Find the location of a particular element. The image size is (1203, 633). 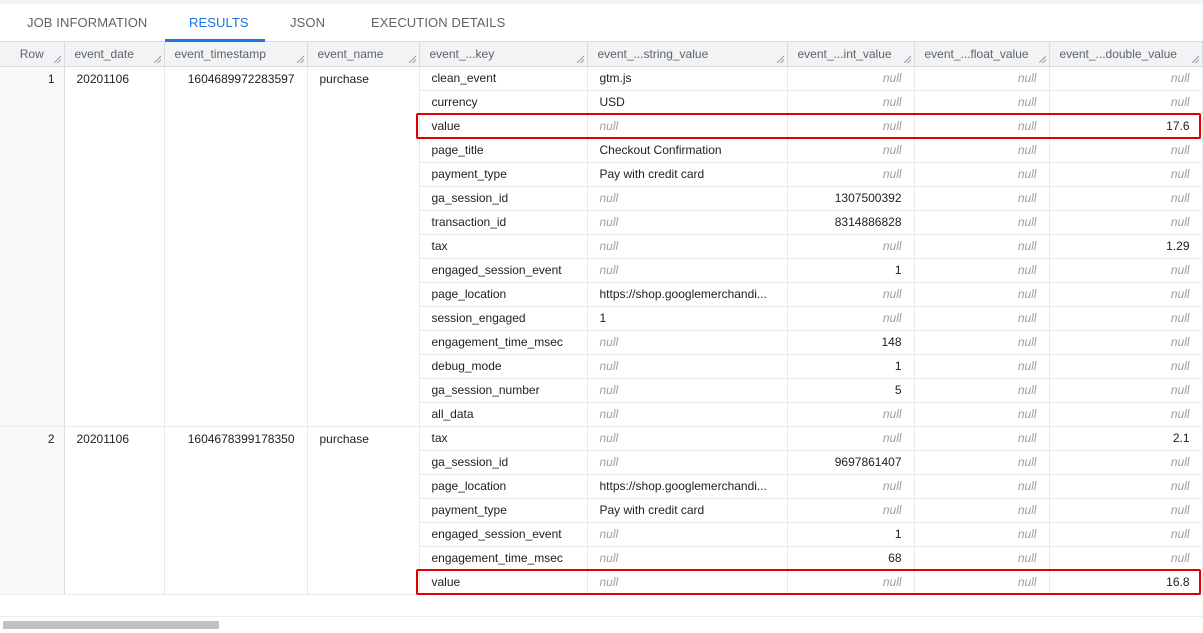

string-value-cell: Pay with credit card is located at coordinates (687, 510).